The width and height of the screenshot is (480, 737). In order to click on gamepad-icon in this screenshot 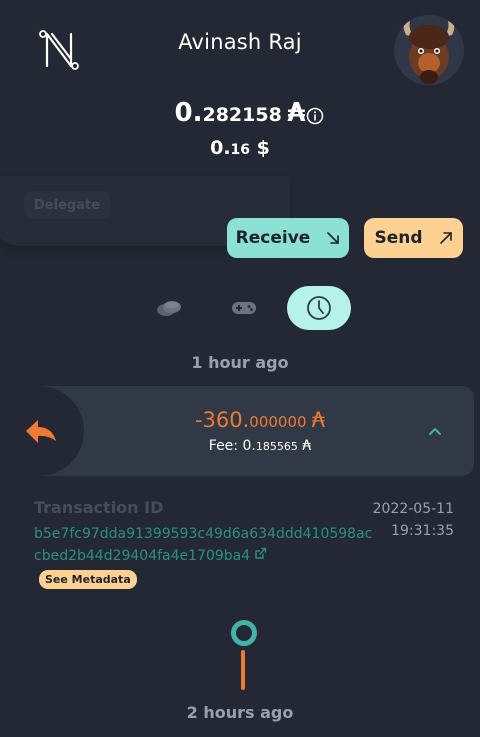, I will do `click(244, 308)`.